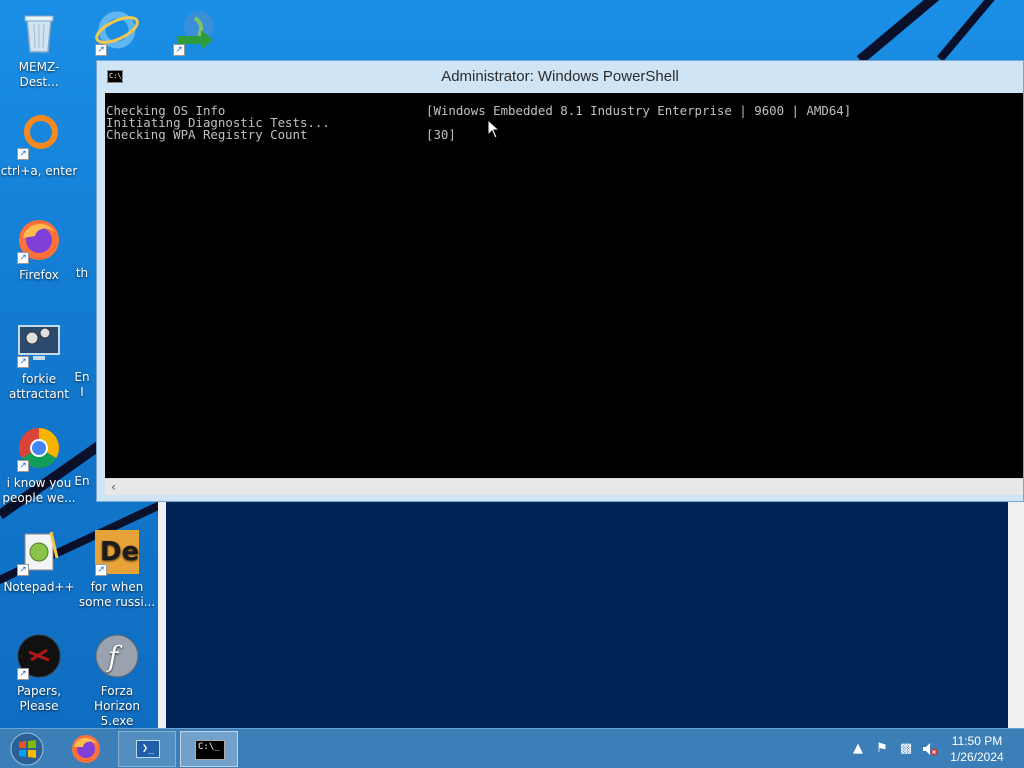 This screenshot has height=768, width=1024. What do you see at coordinates (977, 741) in the screenshot?
I see `clock-time: 11:50 PM` at bounding box center [977, 741].